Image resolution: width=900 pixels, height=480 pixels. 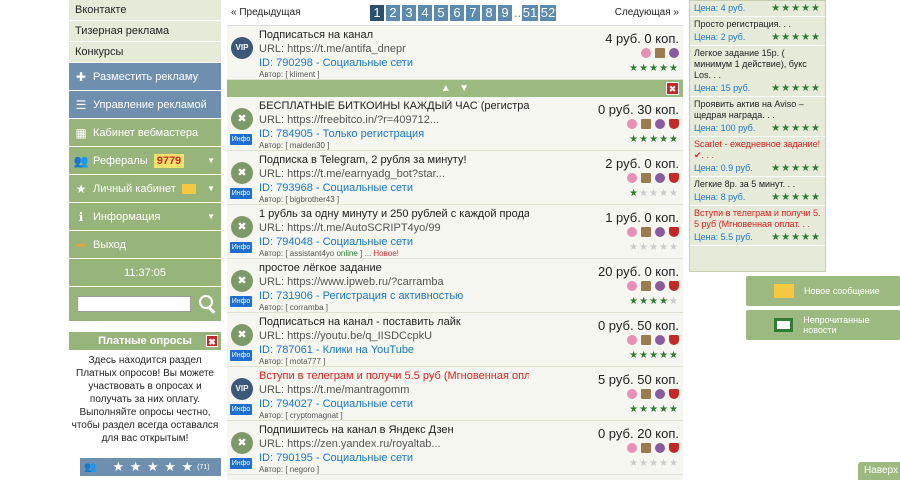 I want to click on unread-news-button: Непрочитанные новости, so click(x=823, y=325).